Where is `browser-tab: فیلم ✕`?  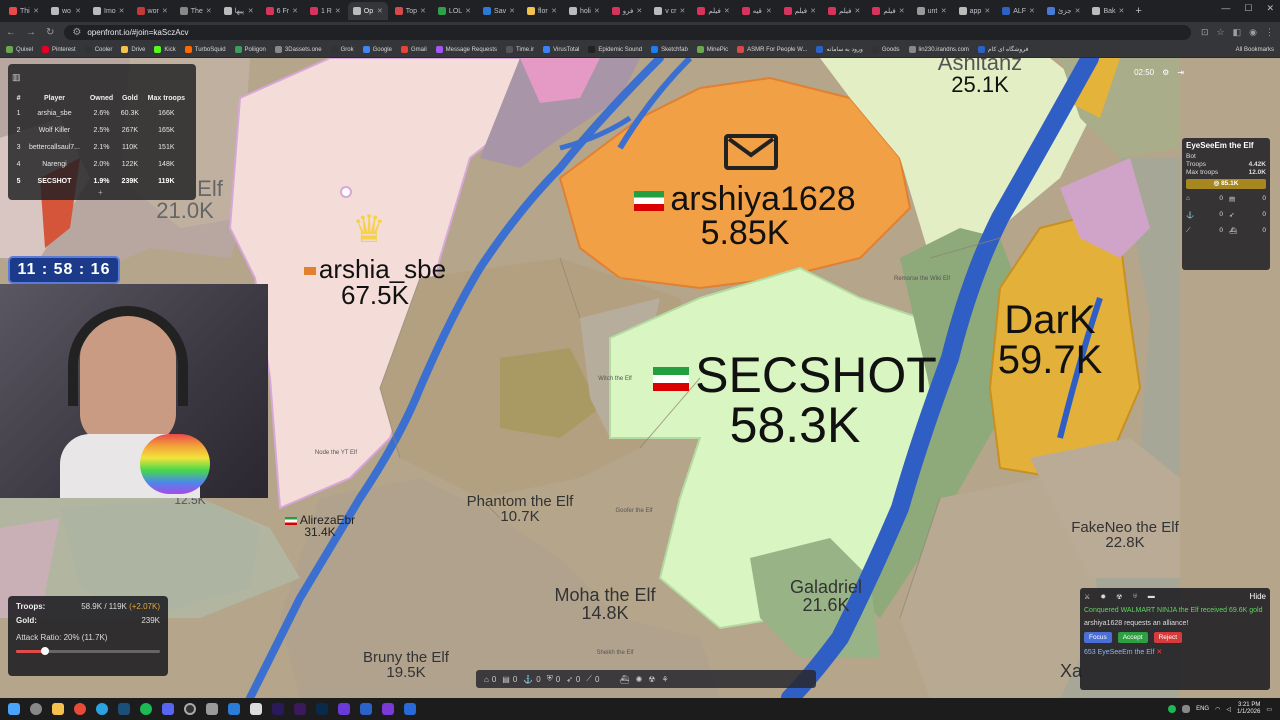
browser-tab: فیلم ✕ is located at coordinates (800, 11).